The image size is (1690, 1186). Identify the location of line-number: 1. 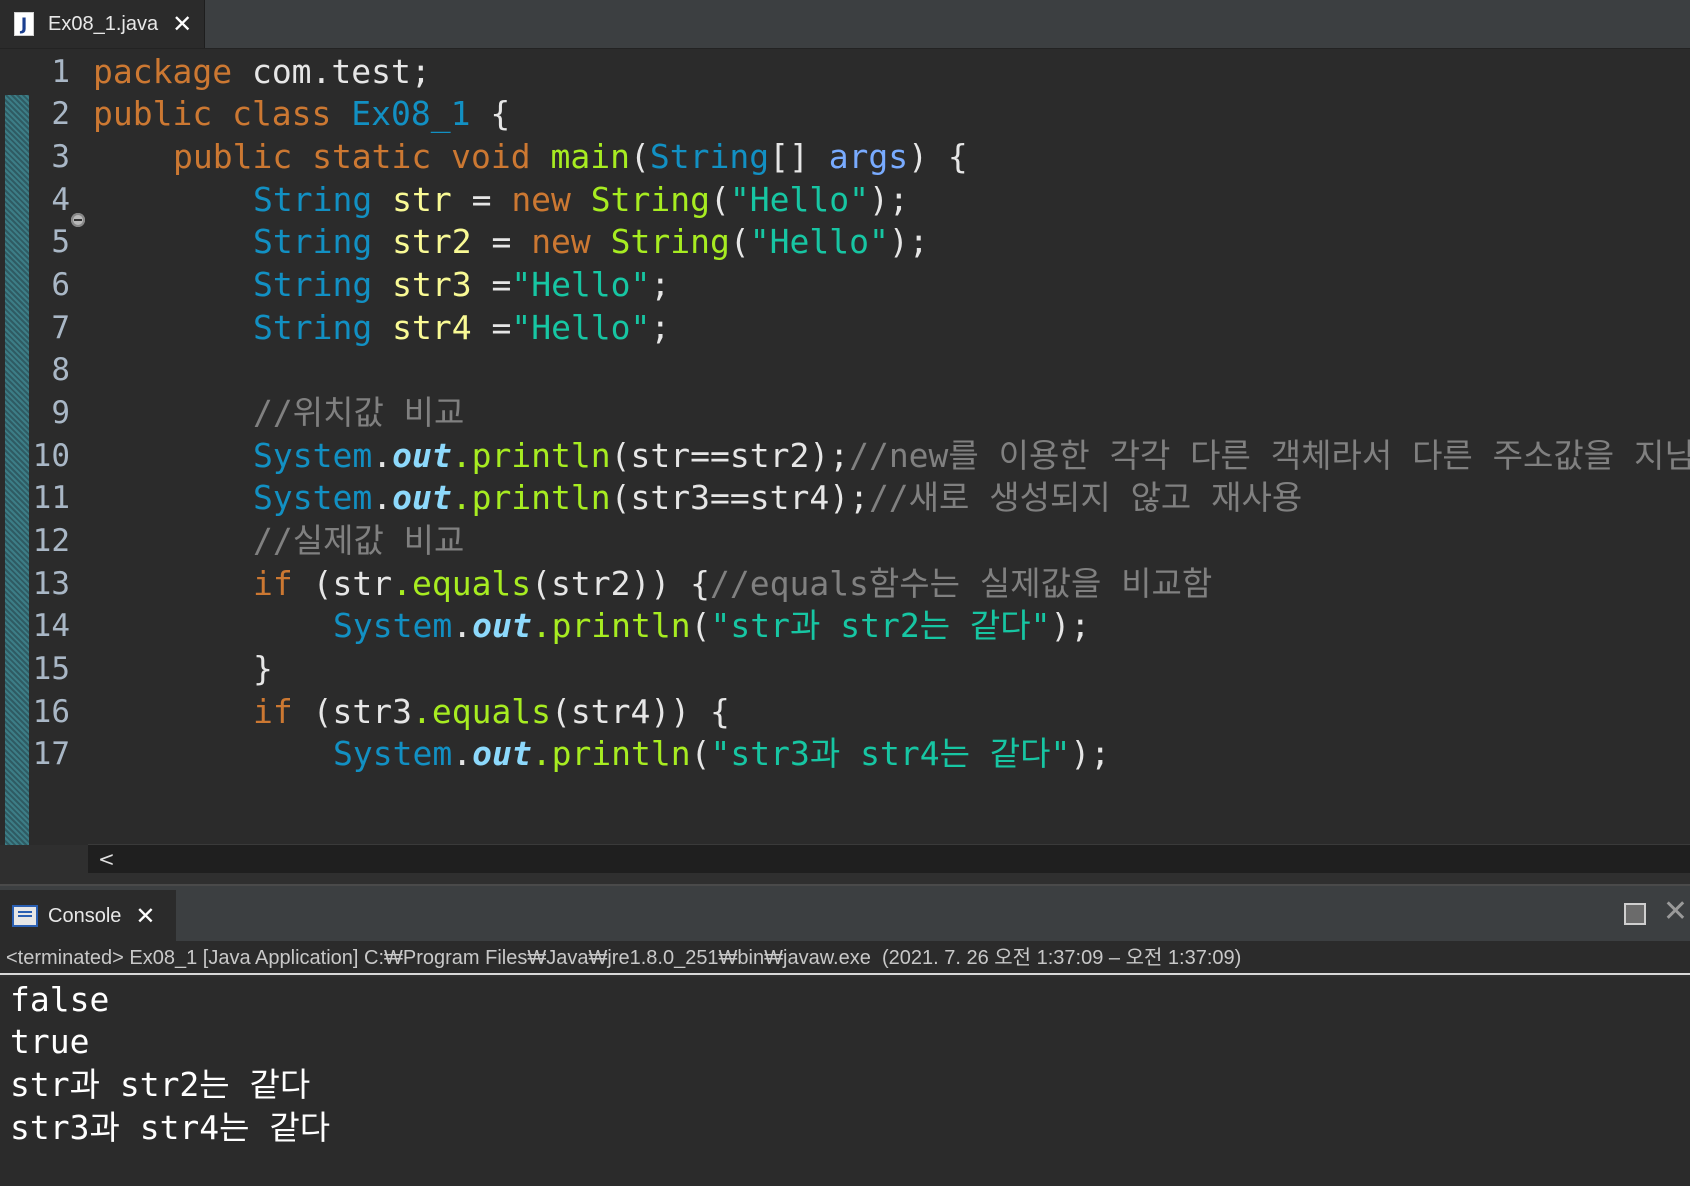
(60, 72).